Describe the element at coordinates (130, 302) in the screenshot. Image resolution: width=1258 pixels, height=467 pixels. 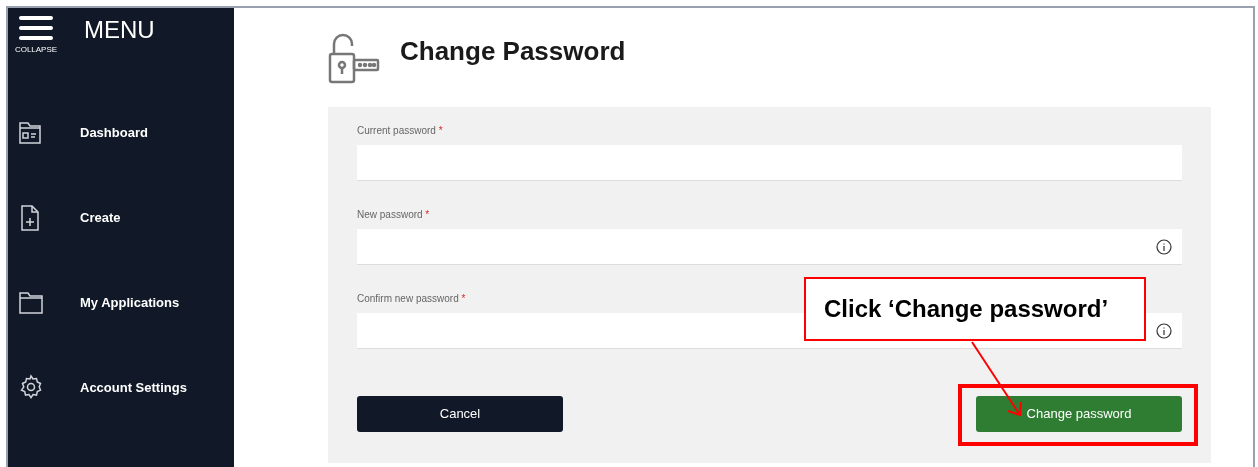
I see `sidebar-item: My Applications` at that location.